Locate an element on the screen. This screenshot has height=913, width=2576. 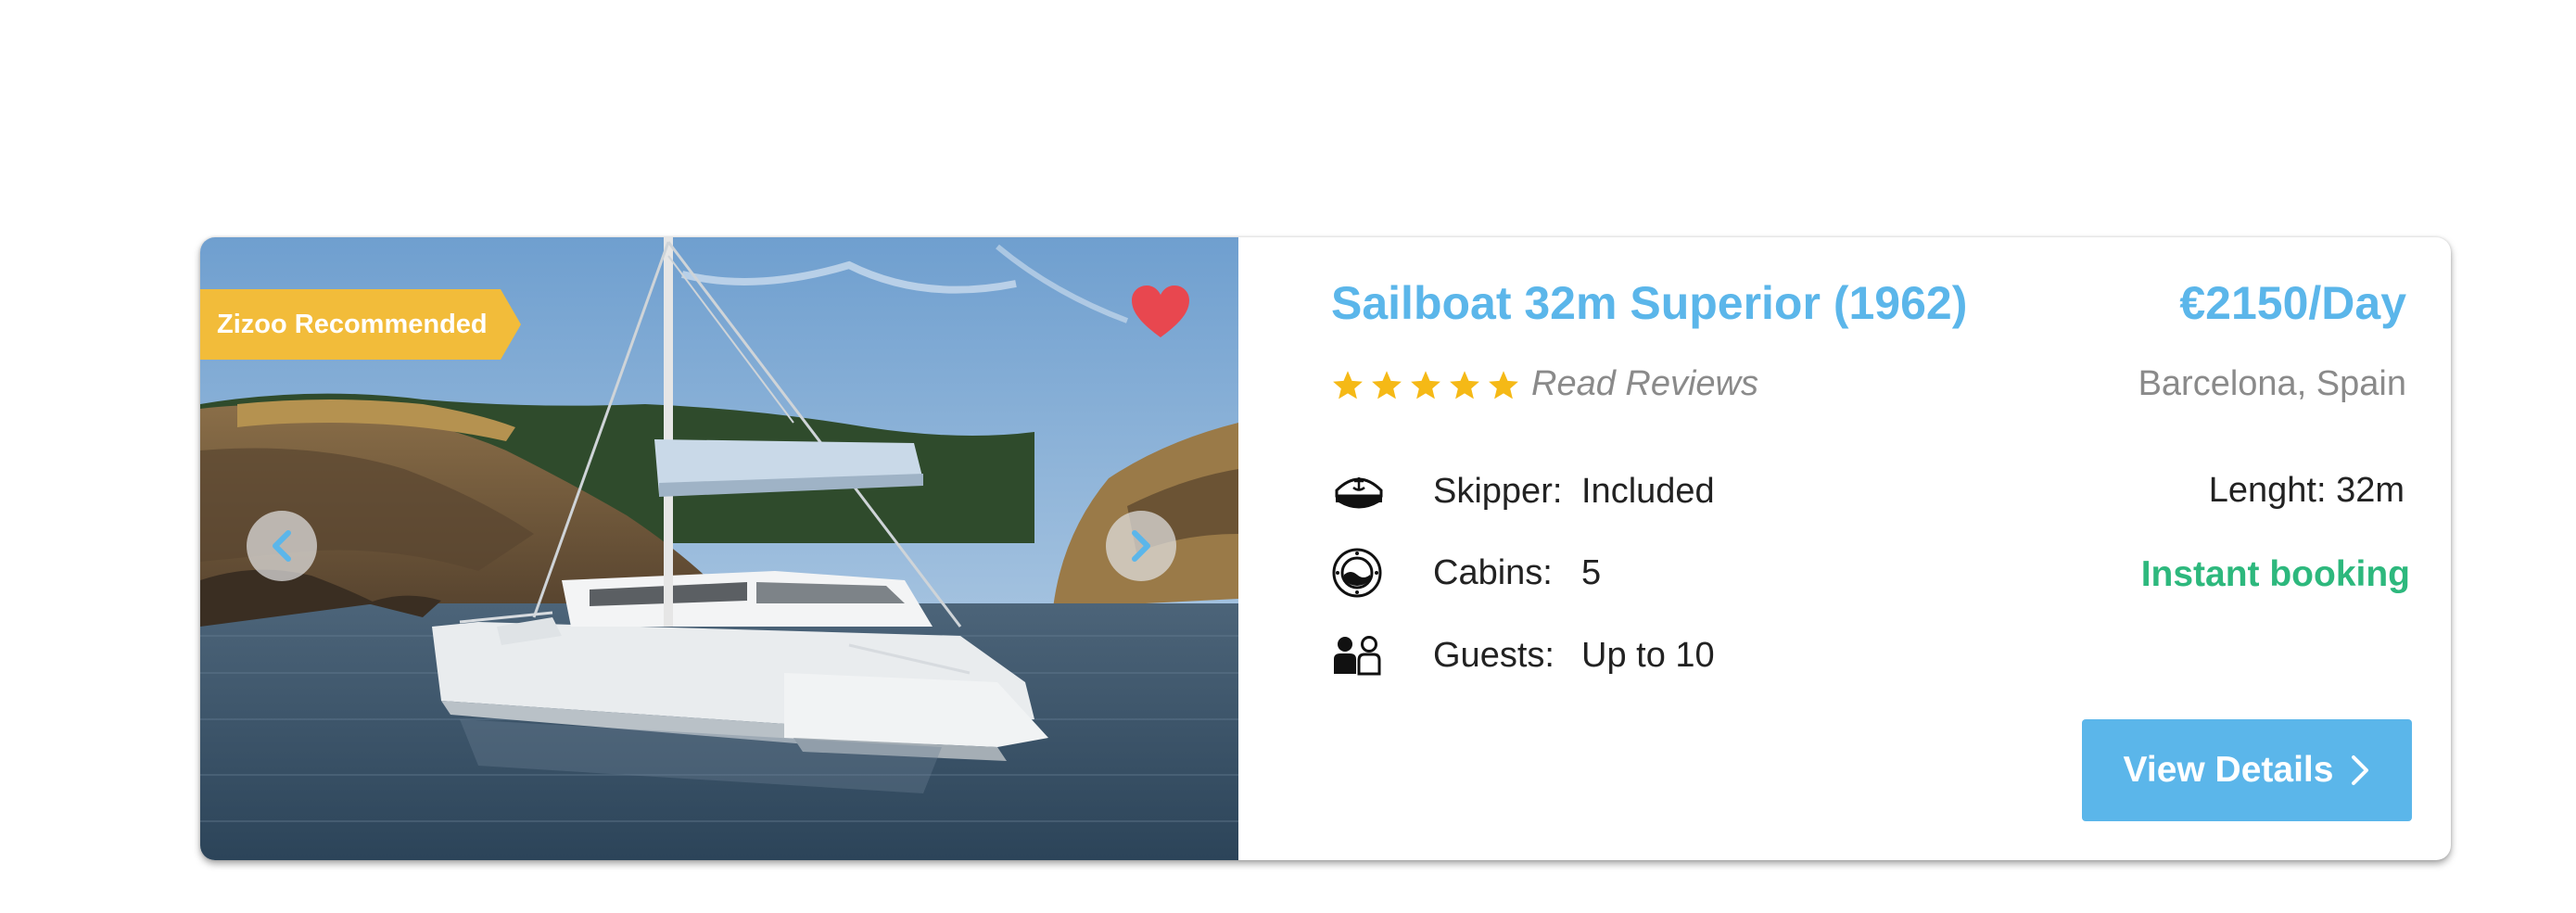
badge-tip is located at coordinates (510, 324).